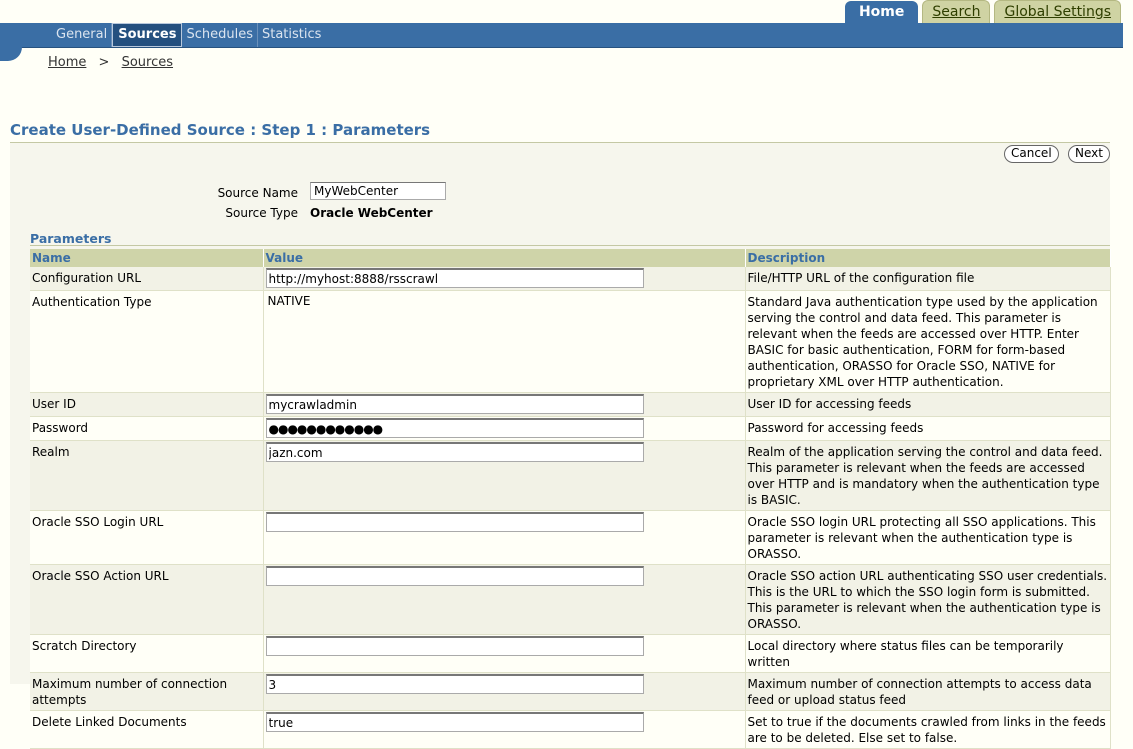  Describe the element at coordinates (147, 62) in the screenshot. I see `breadcrumb-sources-link: Sources` at that location.